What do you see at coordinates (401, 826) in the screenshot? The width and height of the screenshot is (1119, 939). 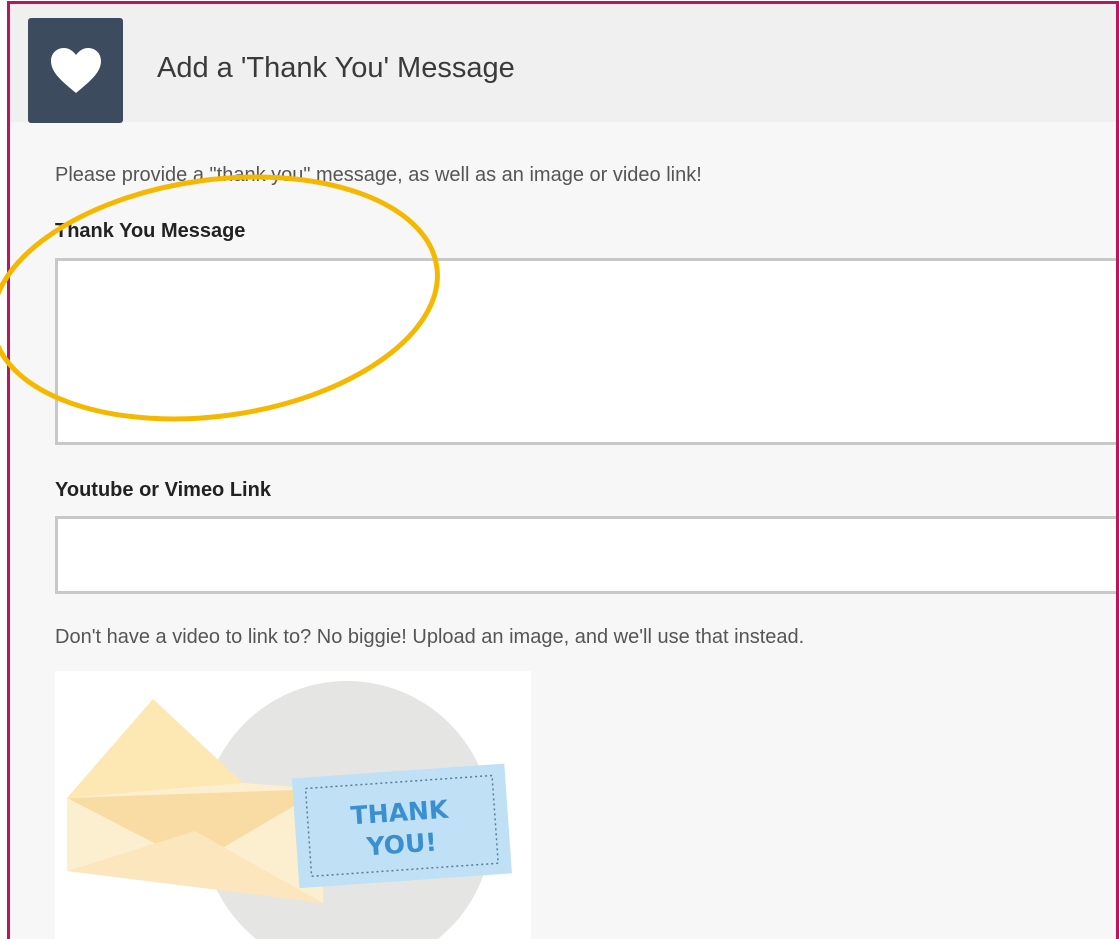 I see `thank-you-card: THANK YOU!` at bounding box center [401, 826].